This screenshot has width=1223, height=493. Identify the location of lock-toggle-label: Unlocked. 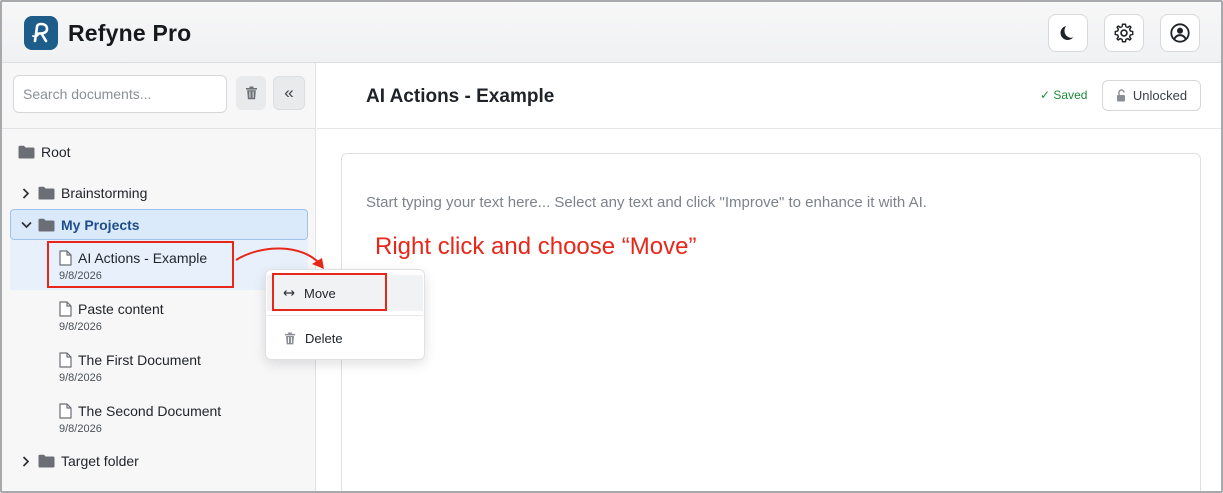
(1160, 95).